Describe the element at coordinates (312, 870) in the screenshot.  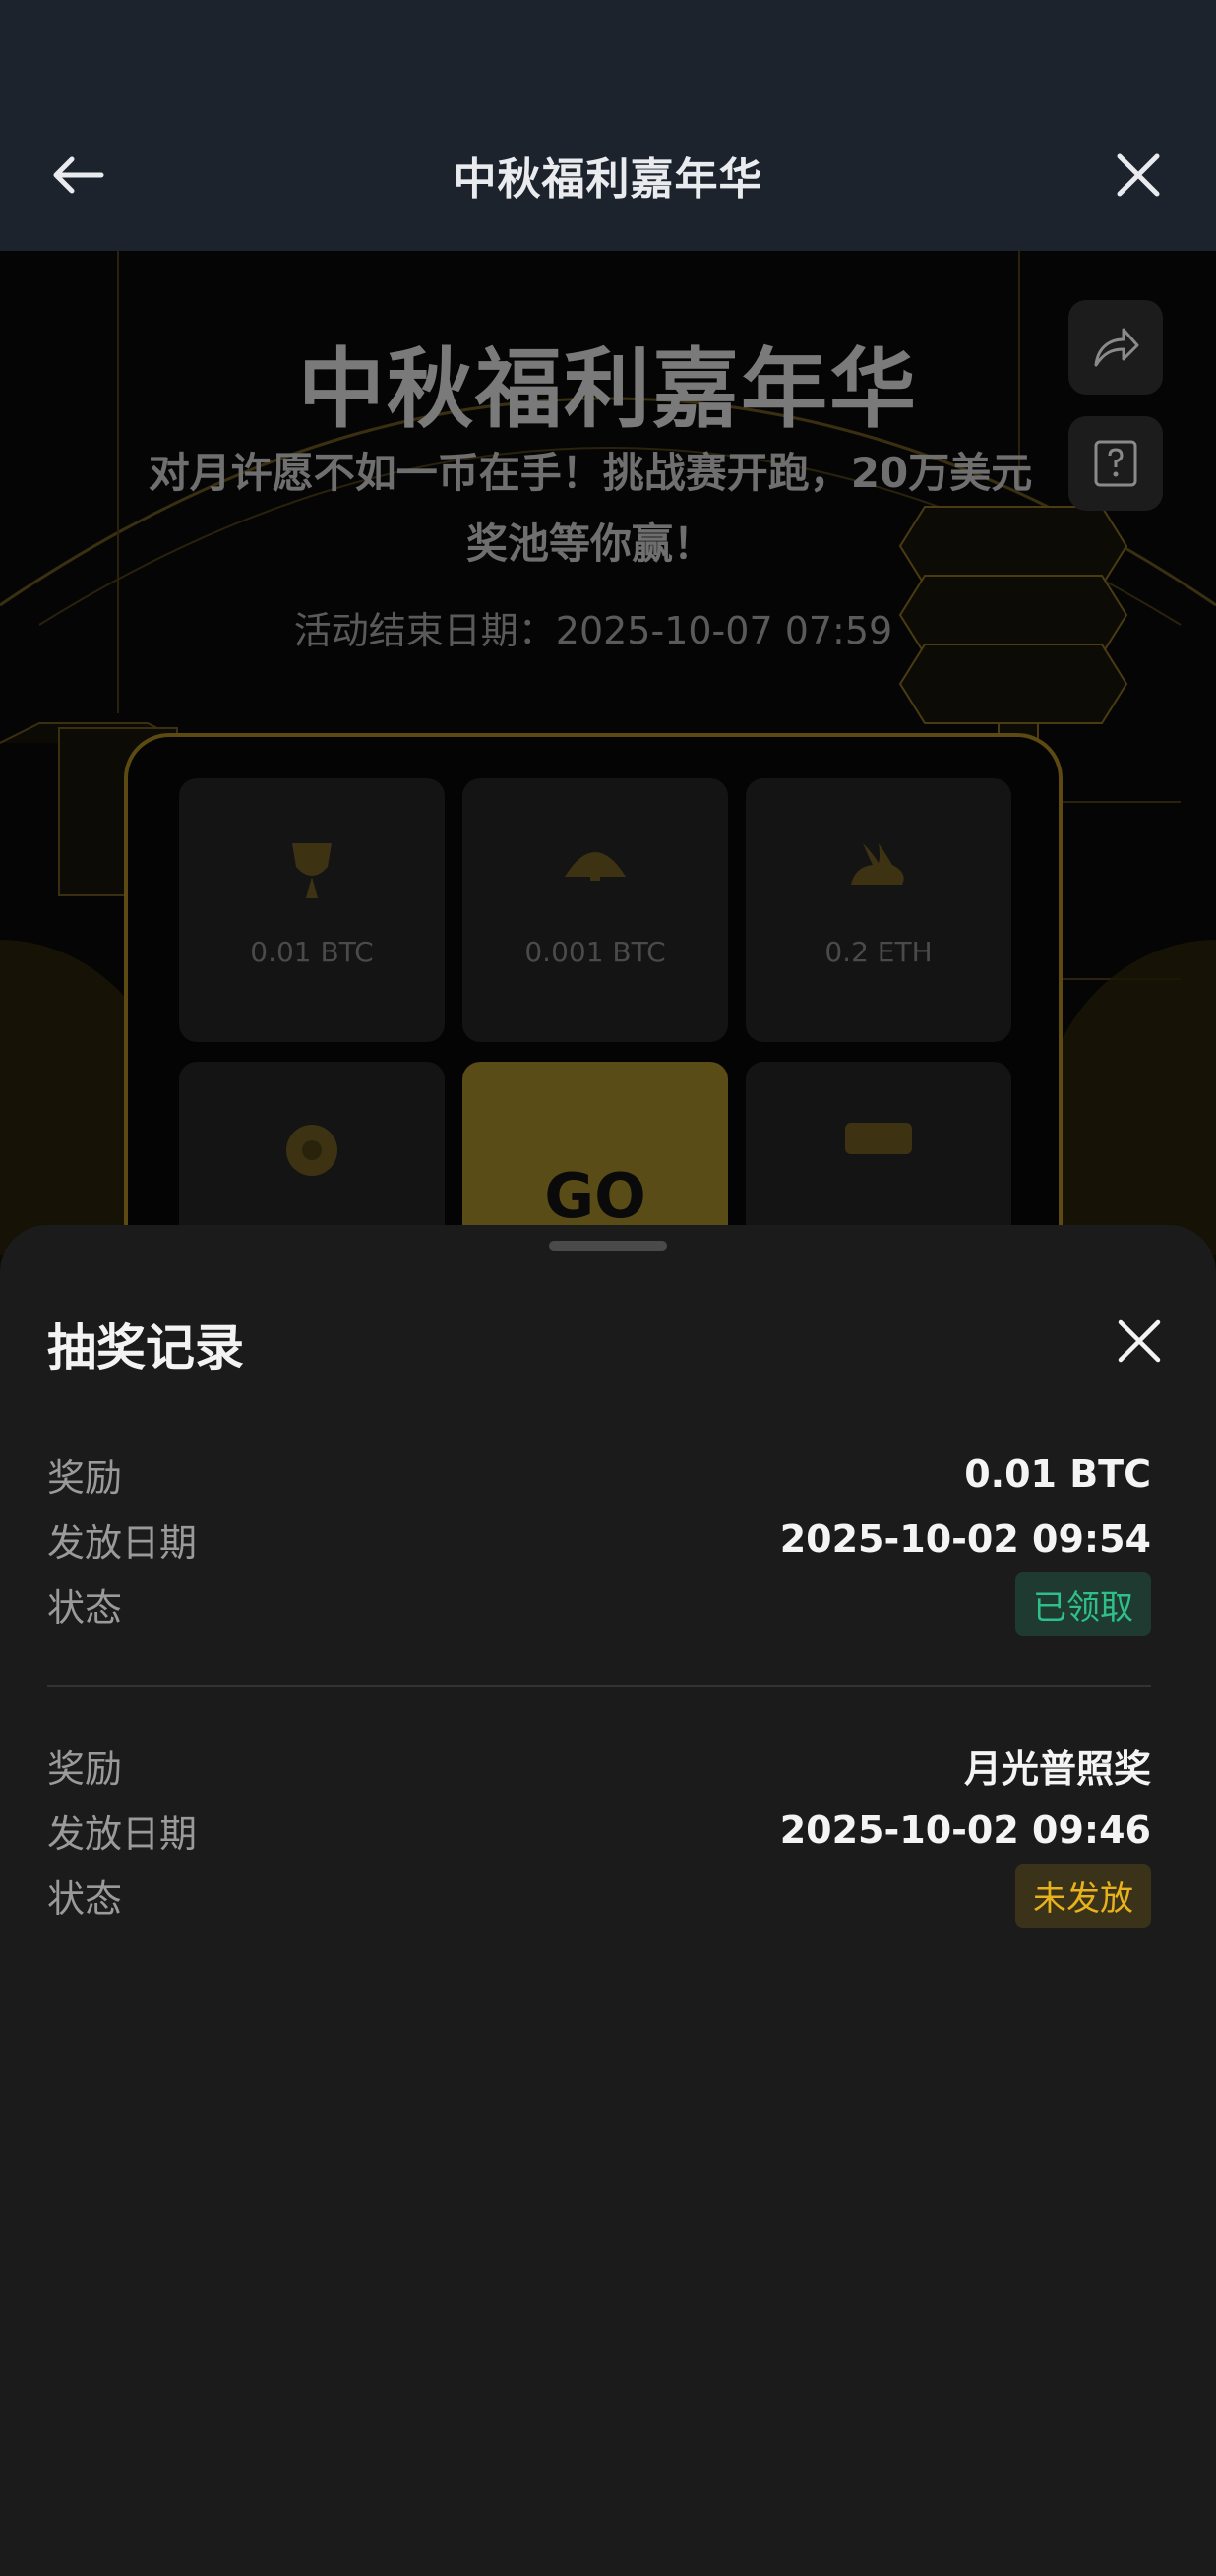
I see `fan-icon` at that location.